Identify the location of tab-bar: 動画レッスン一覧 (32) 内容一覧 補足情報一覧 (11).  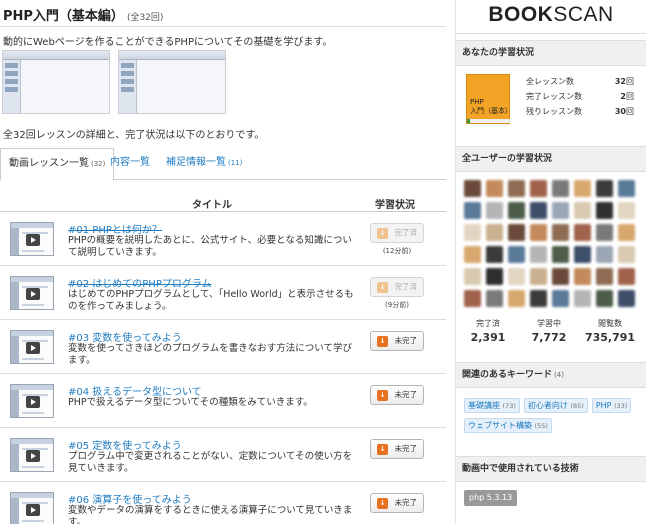
(223, 164).